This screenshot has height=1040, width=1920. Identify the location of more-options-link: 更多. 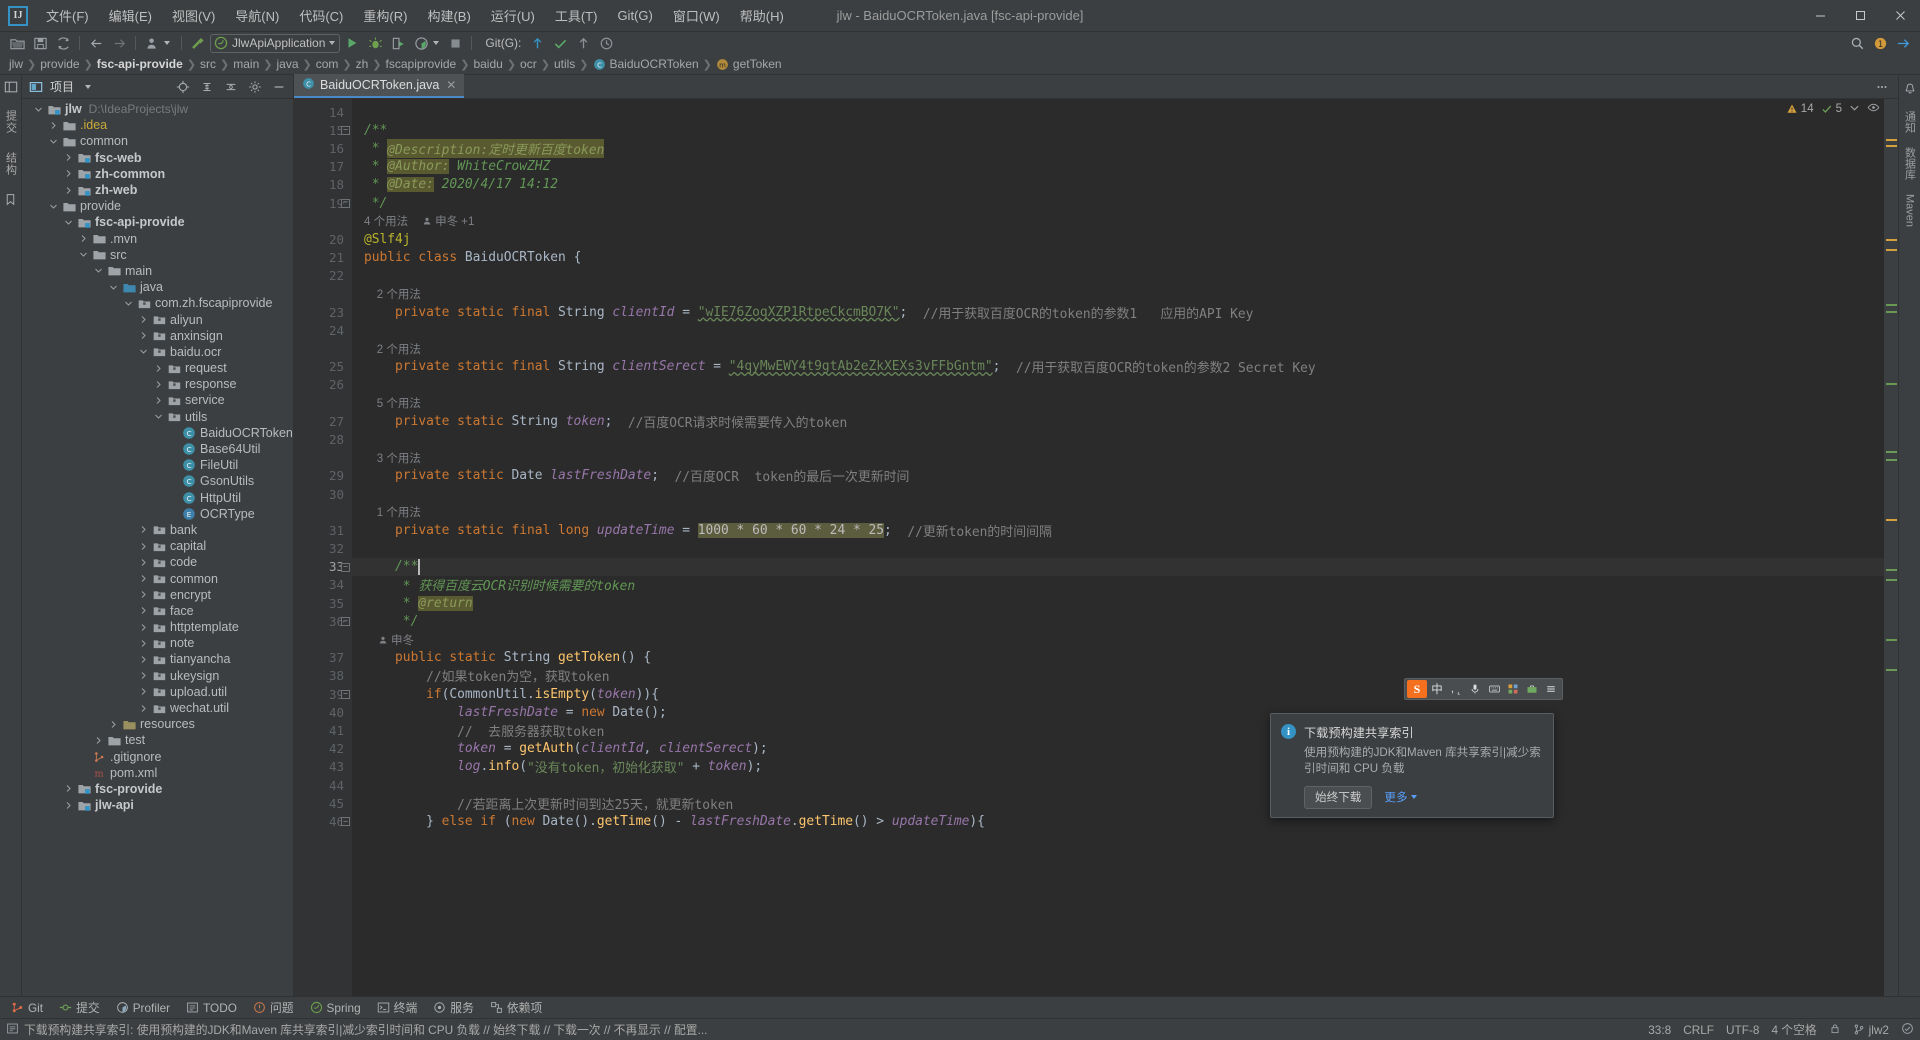
(1400, 797).